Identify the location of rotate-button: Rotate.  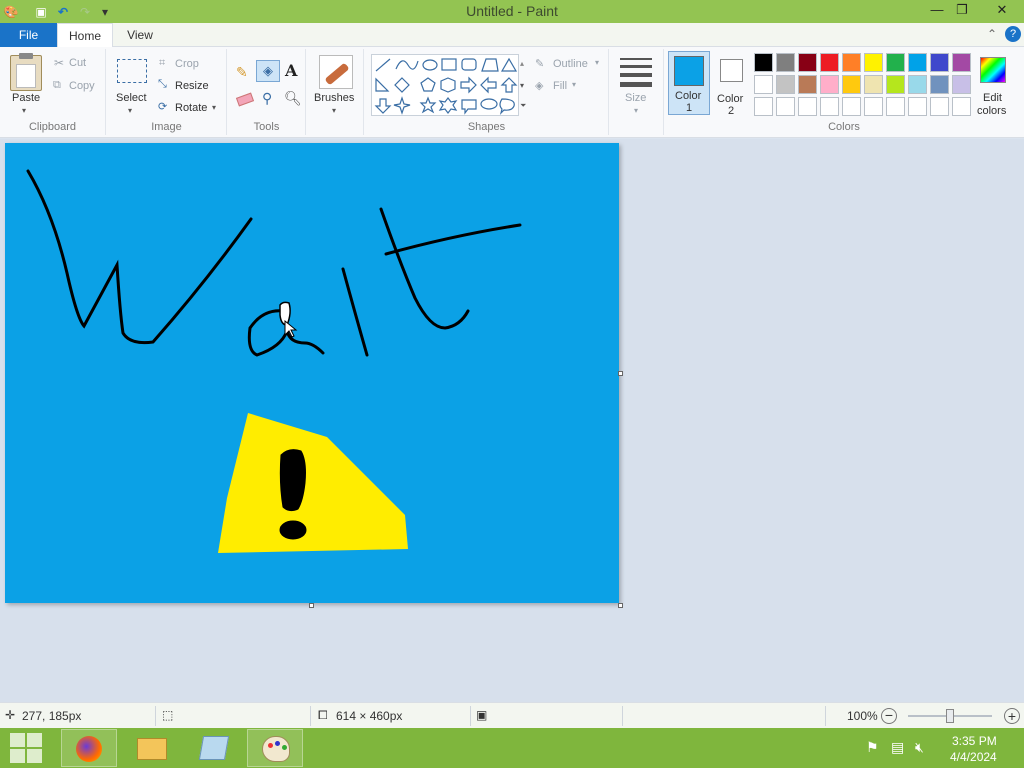
(191, 108).